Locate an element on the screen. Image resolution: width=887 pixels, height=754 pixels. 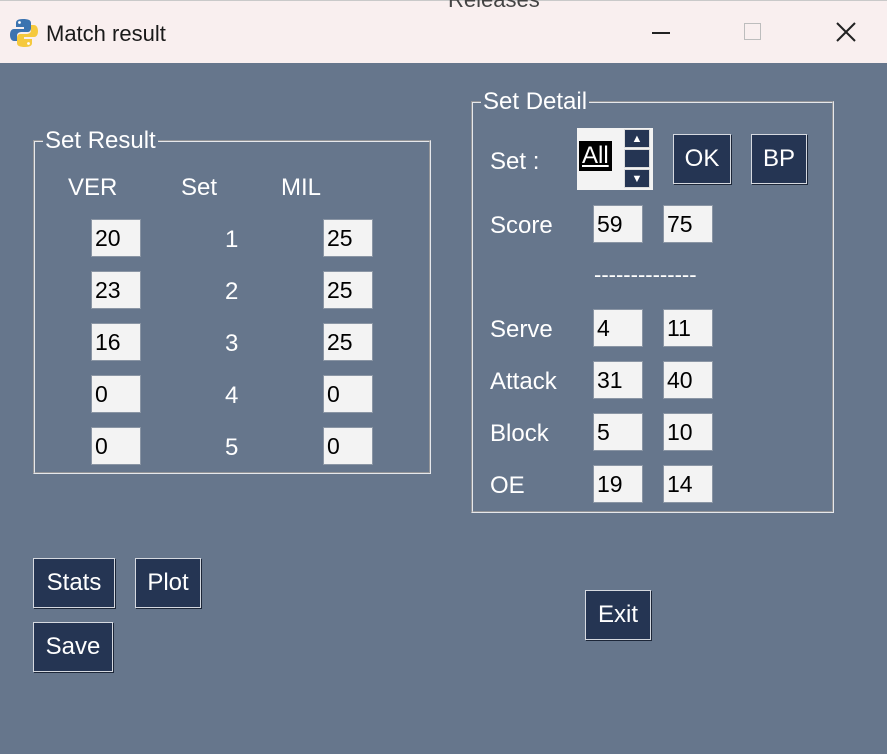
minimize-icon is located at coordinates (661, 33).